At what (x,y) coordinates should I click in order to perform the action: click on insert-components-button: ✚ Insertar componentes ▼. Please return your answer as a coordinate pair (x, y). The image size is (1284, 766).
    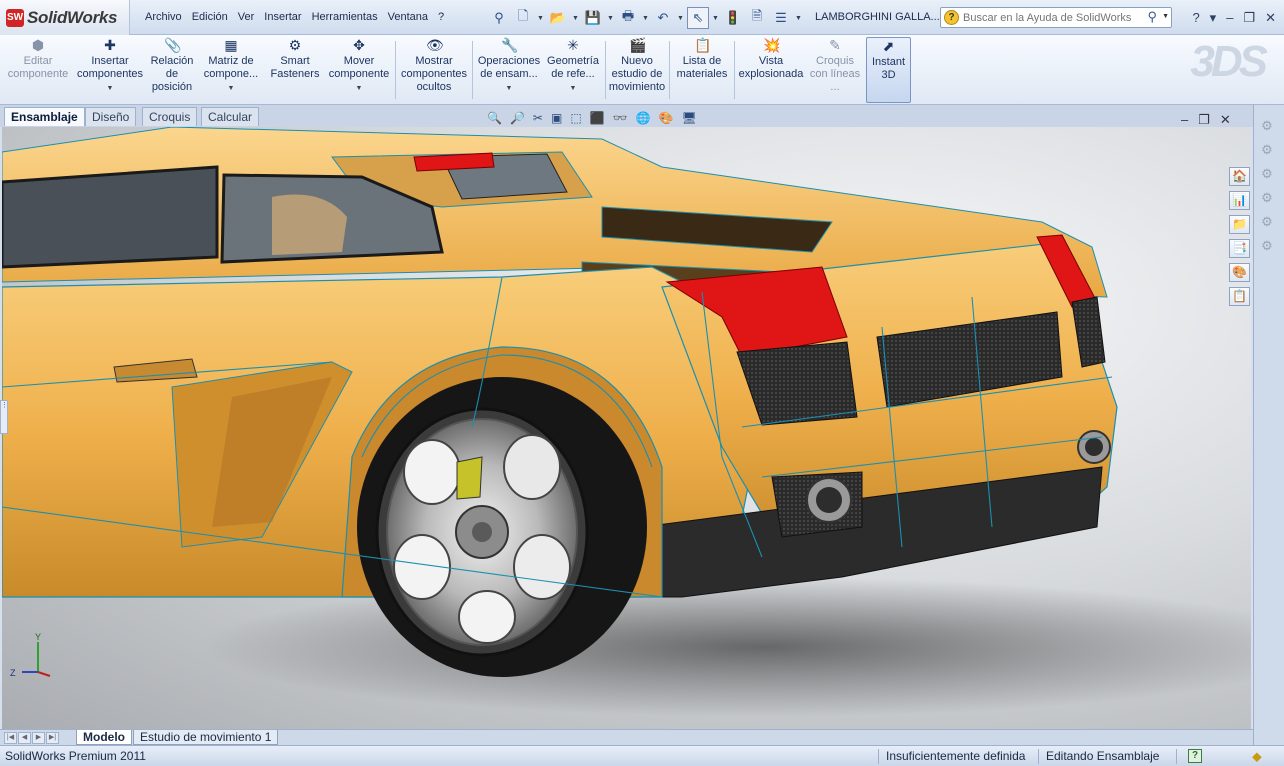
    Looking at the image, I should click on (110, 70).